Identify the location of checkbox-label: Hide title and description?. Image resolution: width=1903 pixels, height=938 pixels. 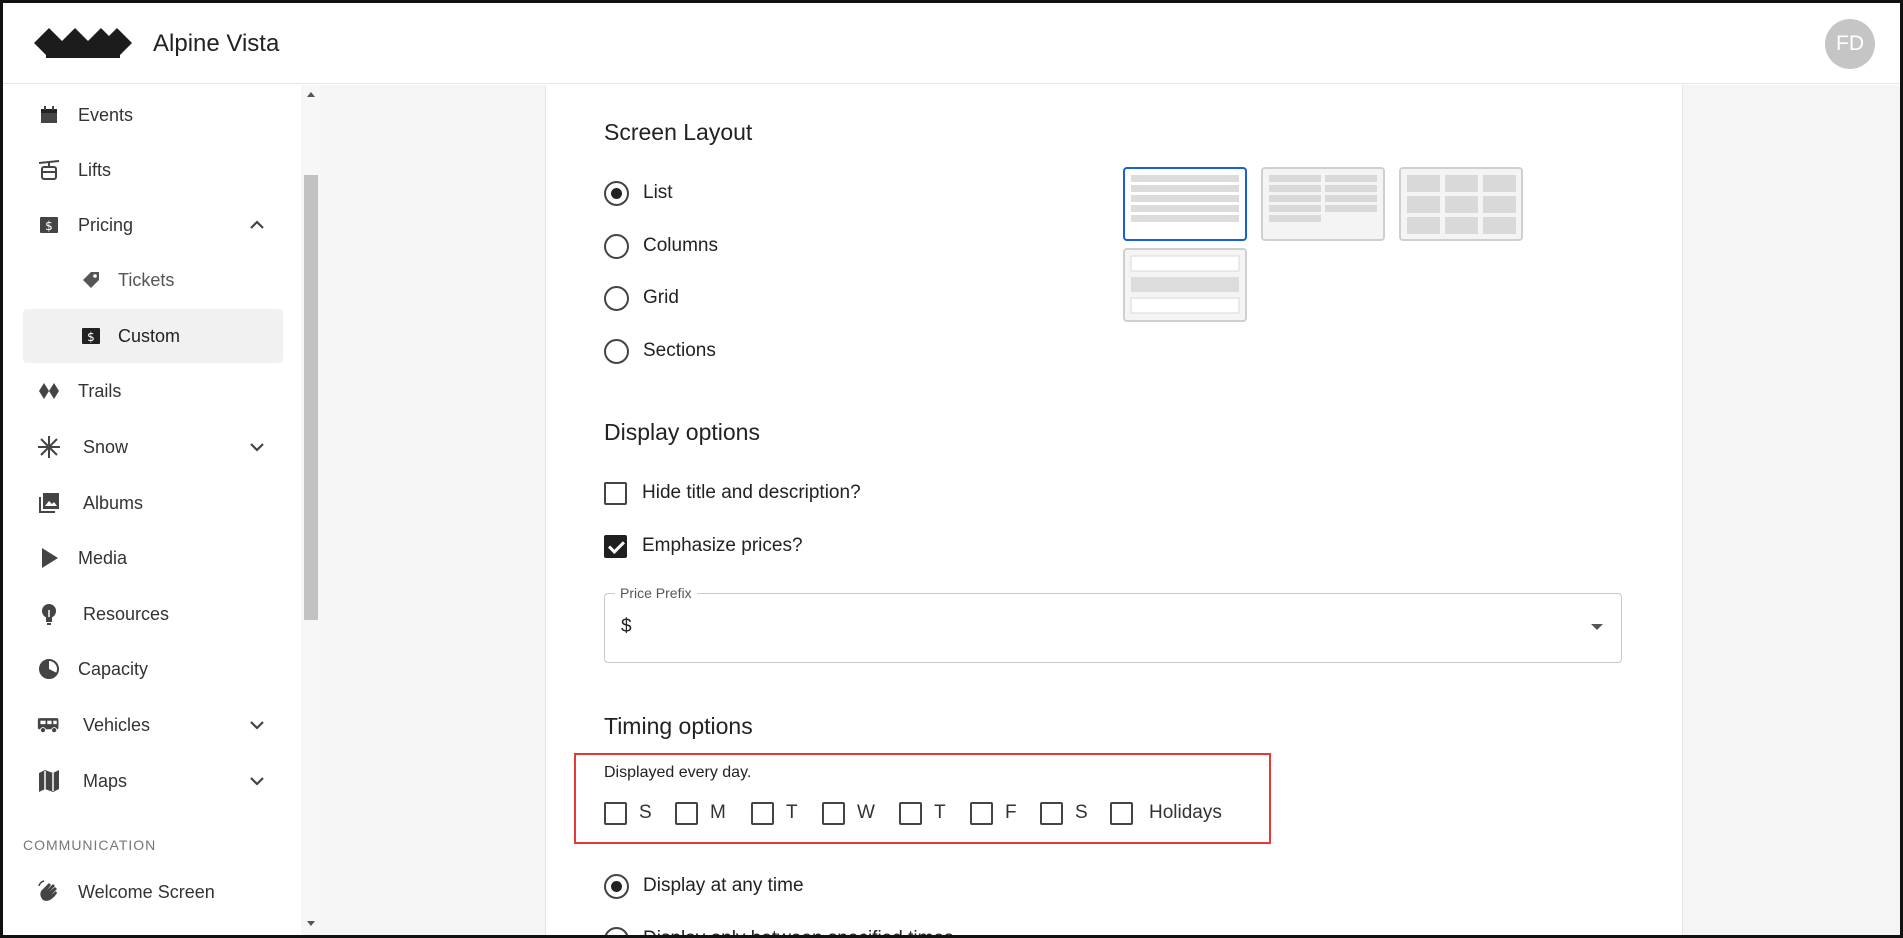
(751, 492).